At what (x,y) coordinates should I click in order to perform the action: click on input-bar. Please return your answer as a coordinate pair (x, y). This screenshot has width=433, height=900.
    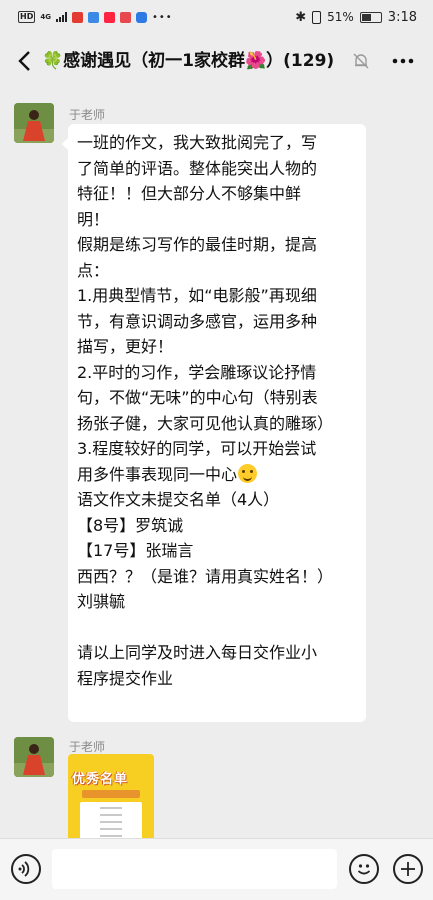
    Looking at the image, I should click on (216, 869).